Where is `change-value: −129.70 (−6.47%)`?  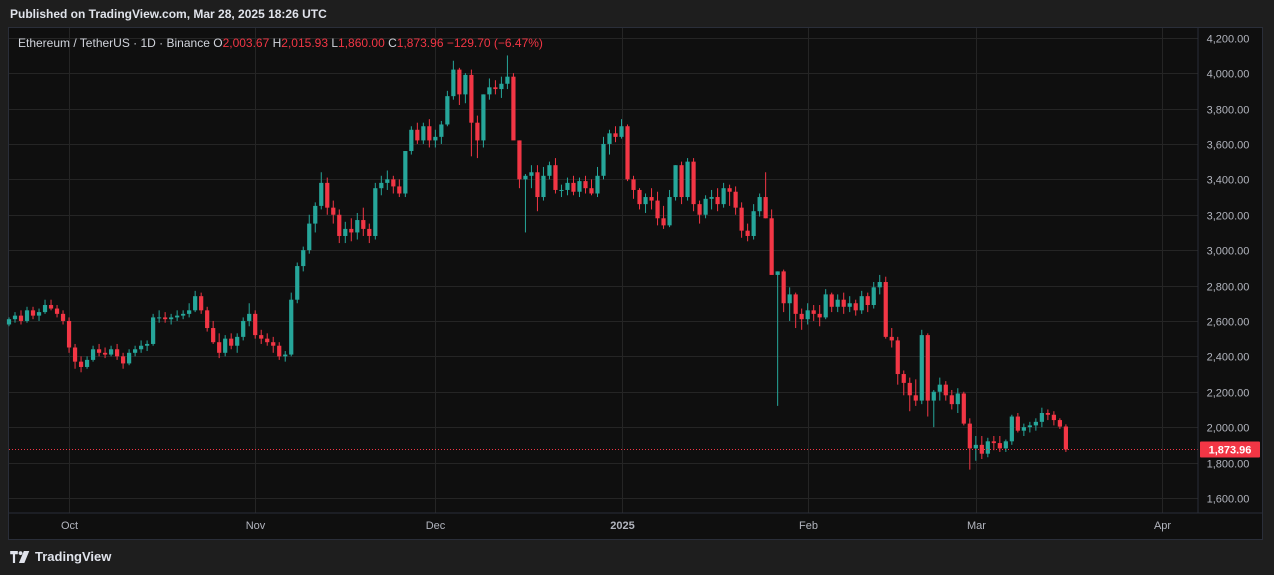 change-value: −129.70 (−6.47%) is located at coordinates (494, 43).